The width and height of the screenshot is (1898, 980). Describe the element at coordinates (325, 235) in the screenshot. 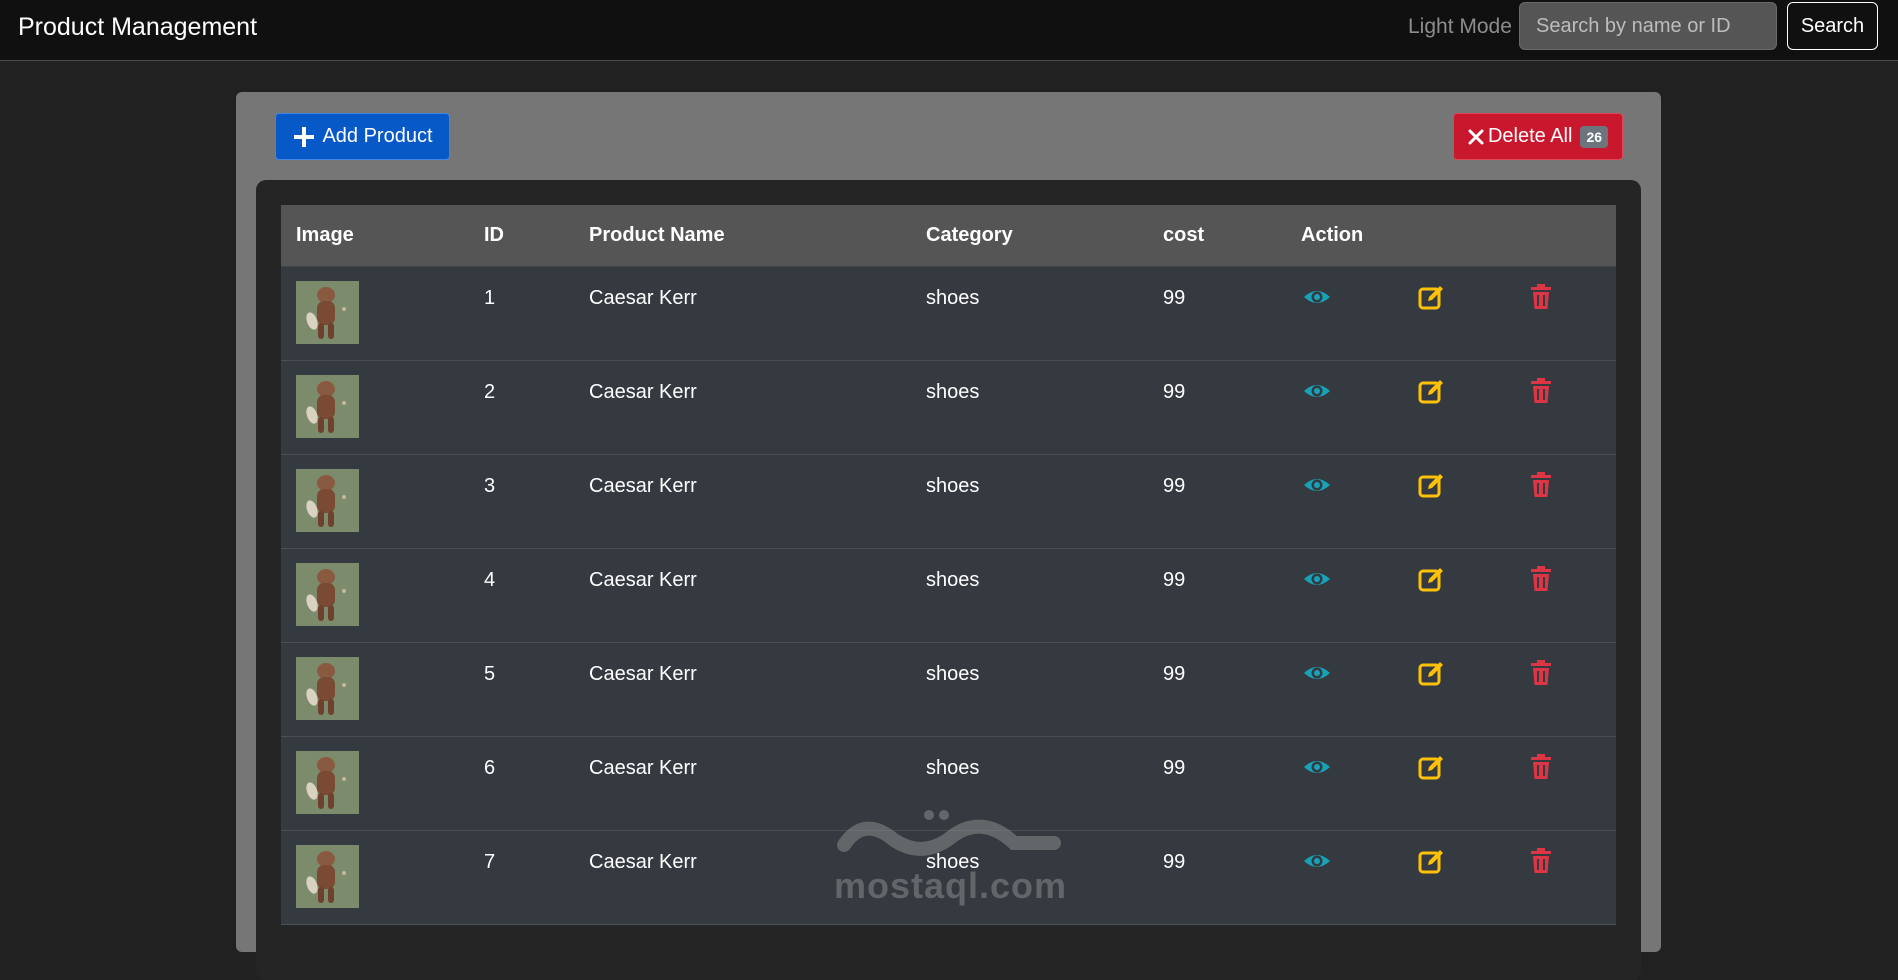

I see `header-image: Image` at that location.